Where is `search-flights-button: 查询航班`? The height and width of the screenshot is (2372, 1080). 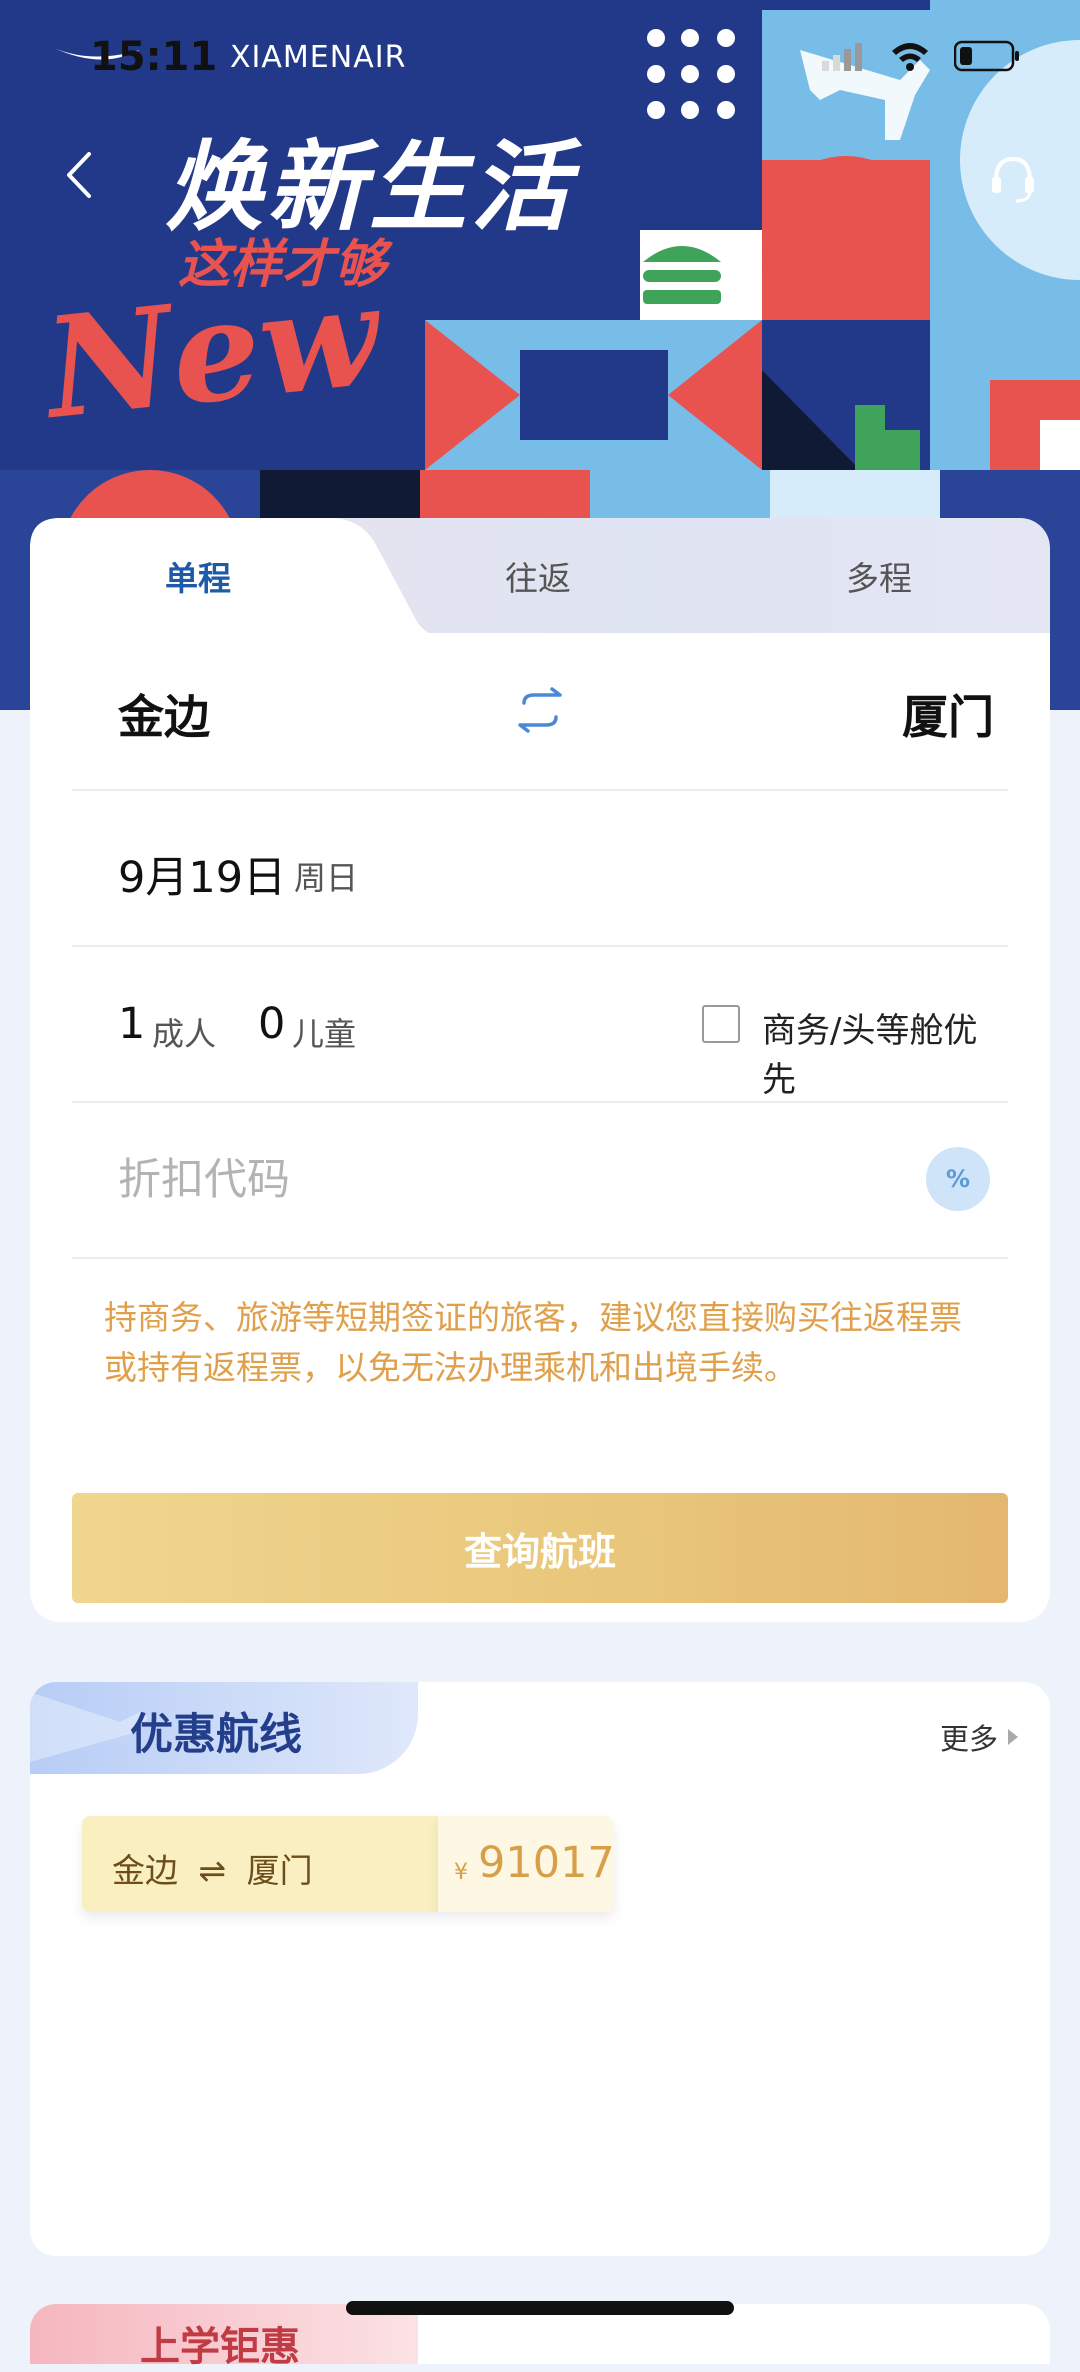 search-flights-button: 查询航班 is located at coordinates (540, 1548).